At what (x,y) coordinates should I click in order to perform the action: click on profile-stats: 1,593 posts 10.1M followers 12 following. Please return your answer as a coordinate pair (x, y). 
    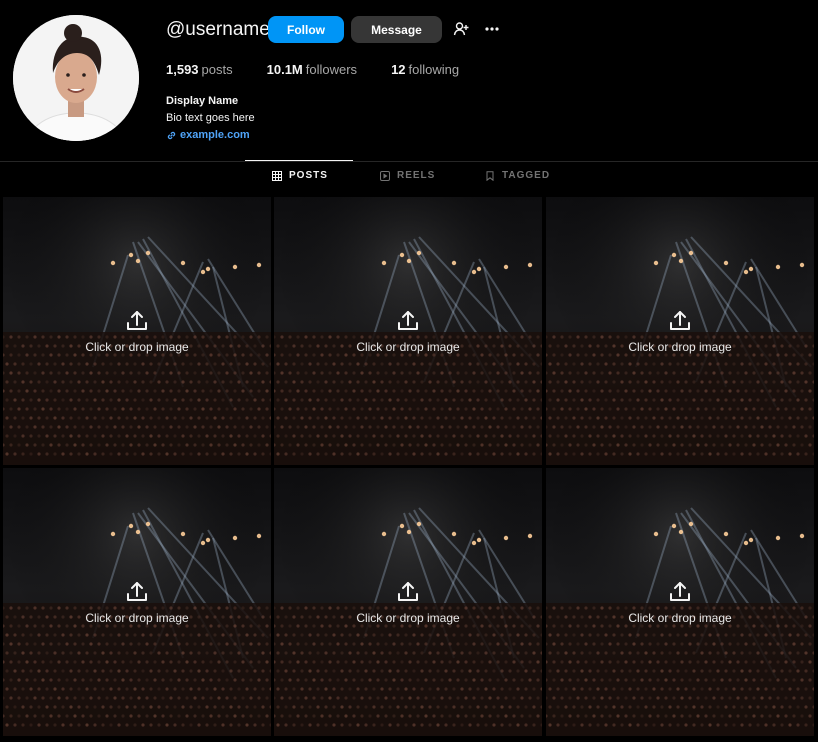
    Looking at the image, I should click on (329, 69).